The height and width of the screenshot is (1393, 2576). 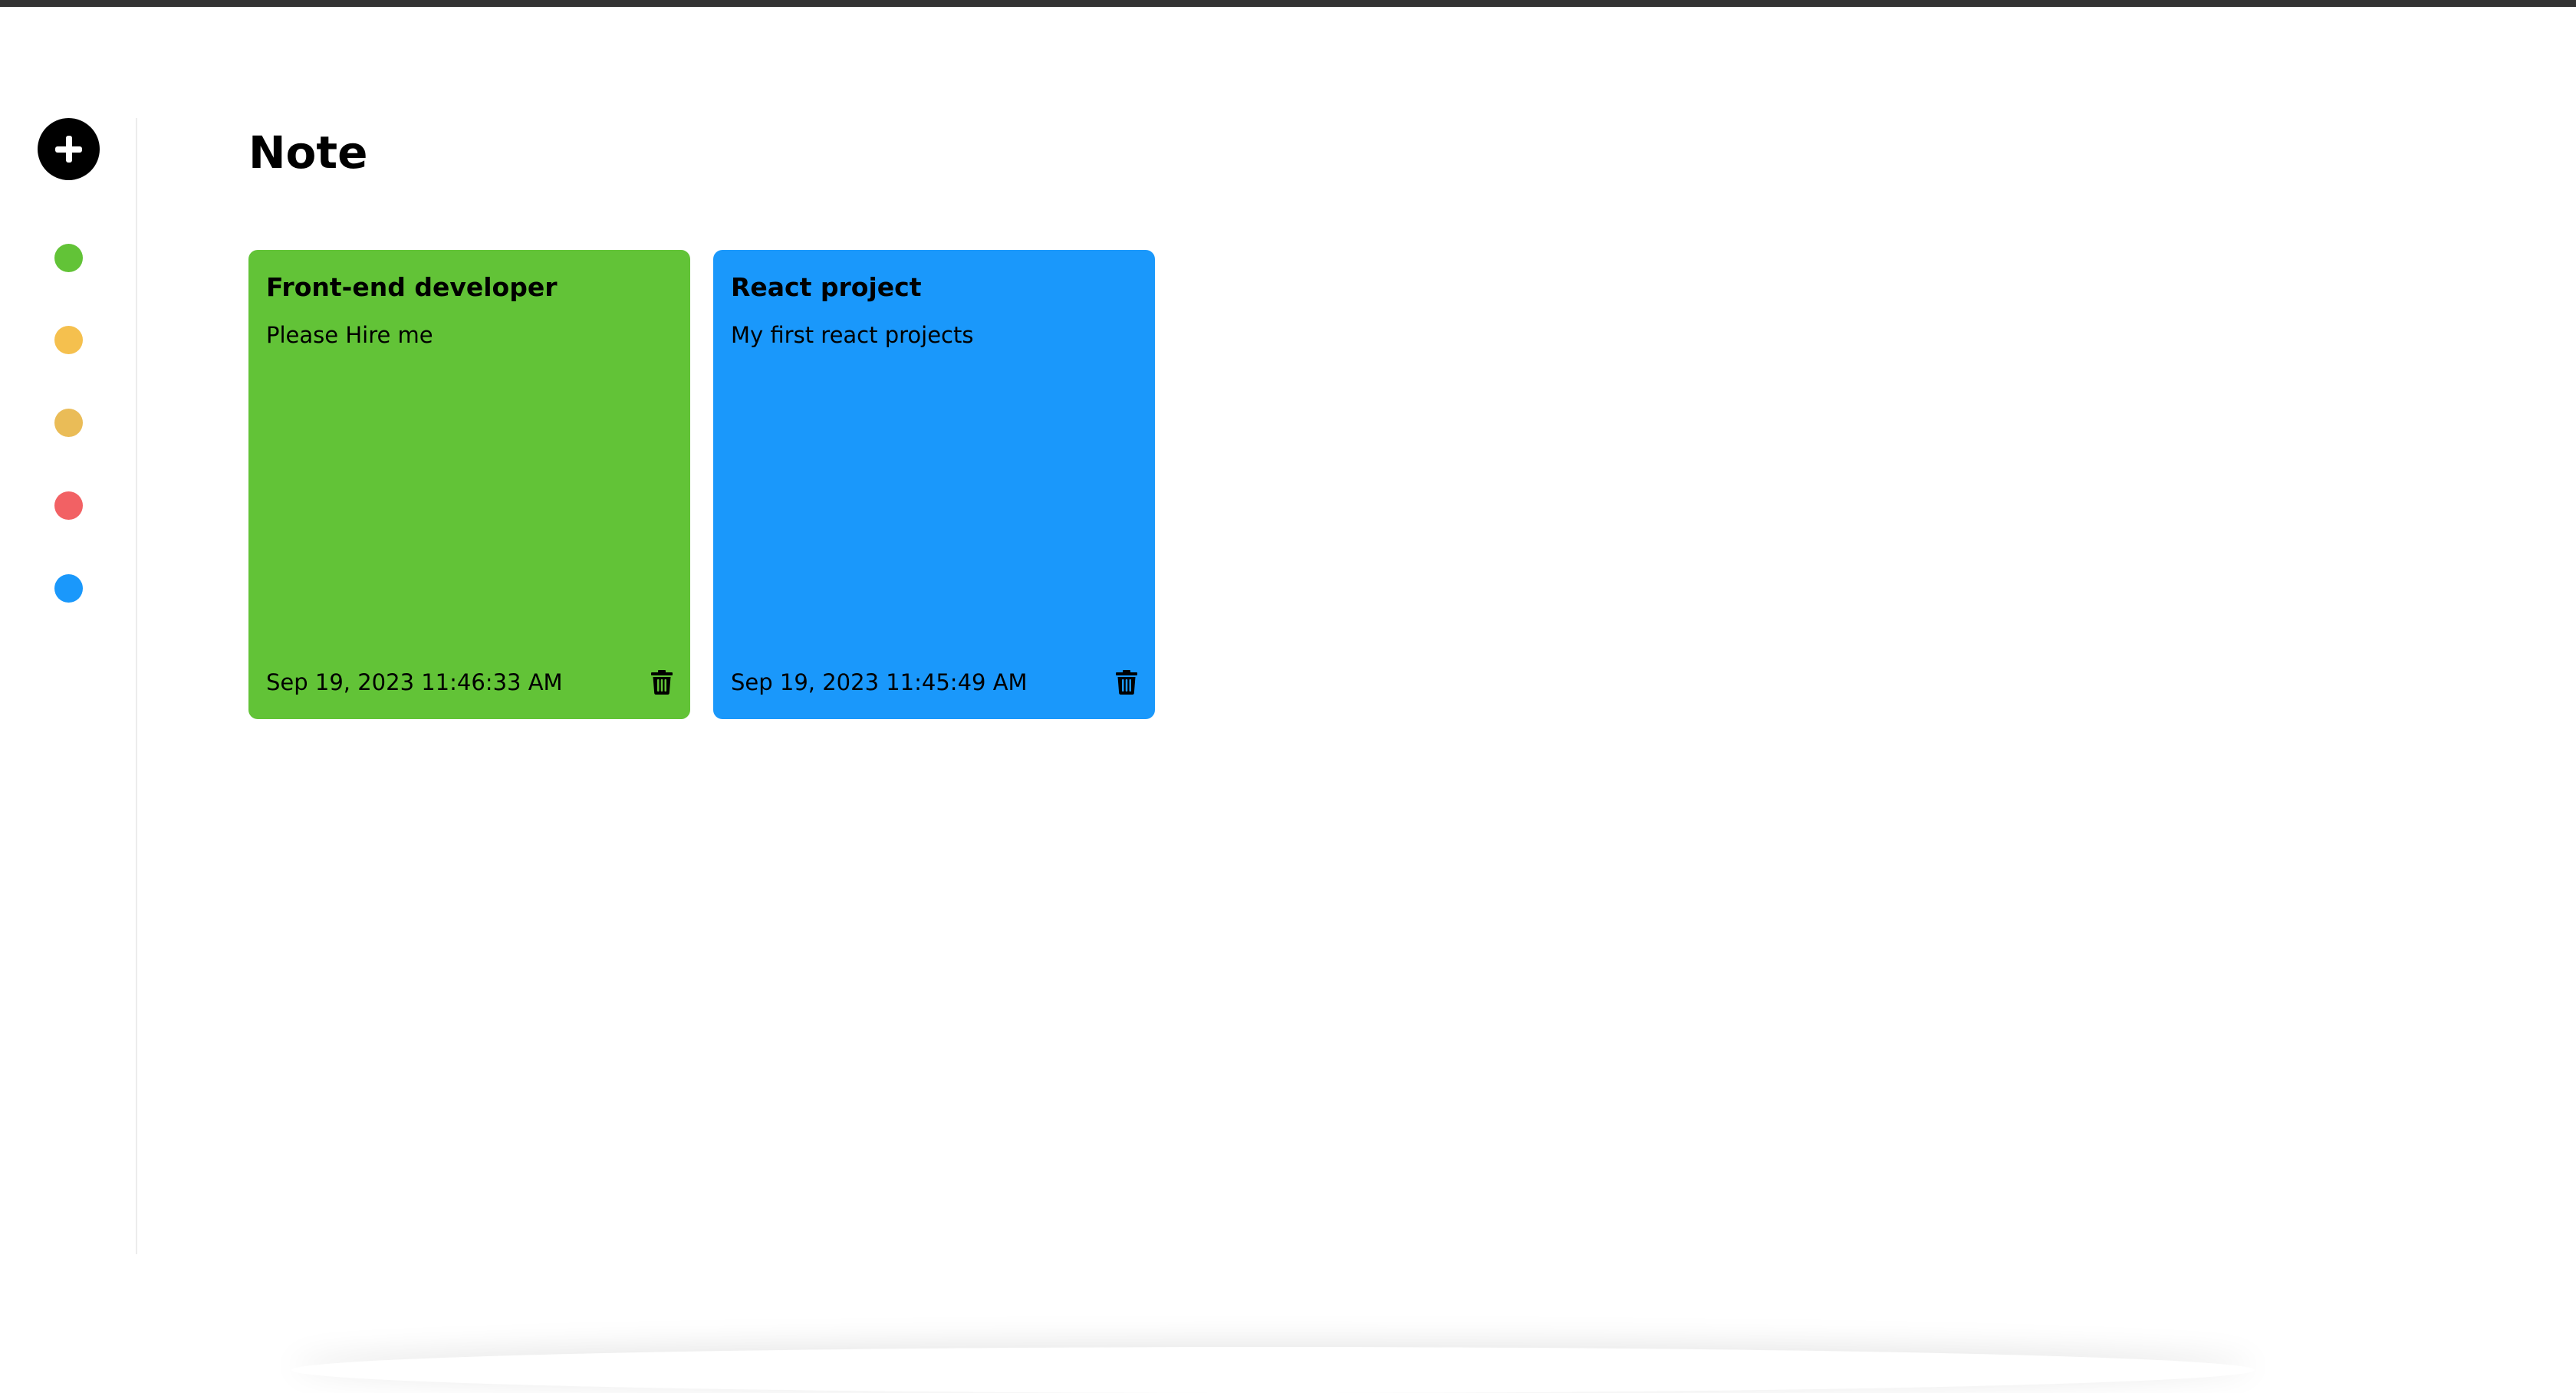 What do you see at coordinates (68, 340) in the screenshot?
I see `color-option-yellow` at bounding box center [68, 340].